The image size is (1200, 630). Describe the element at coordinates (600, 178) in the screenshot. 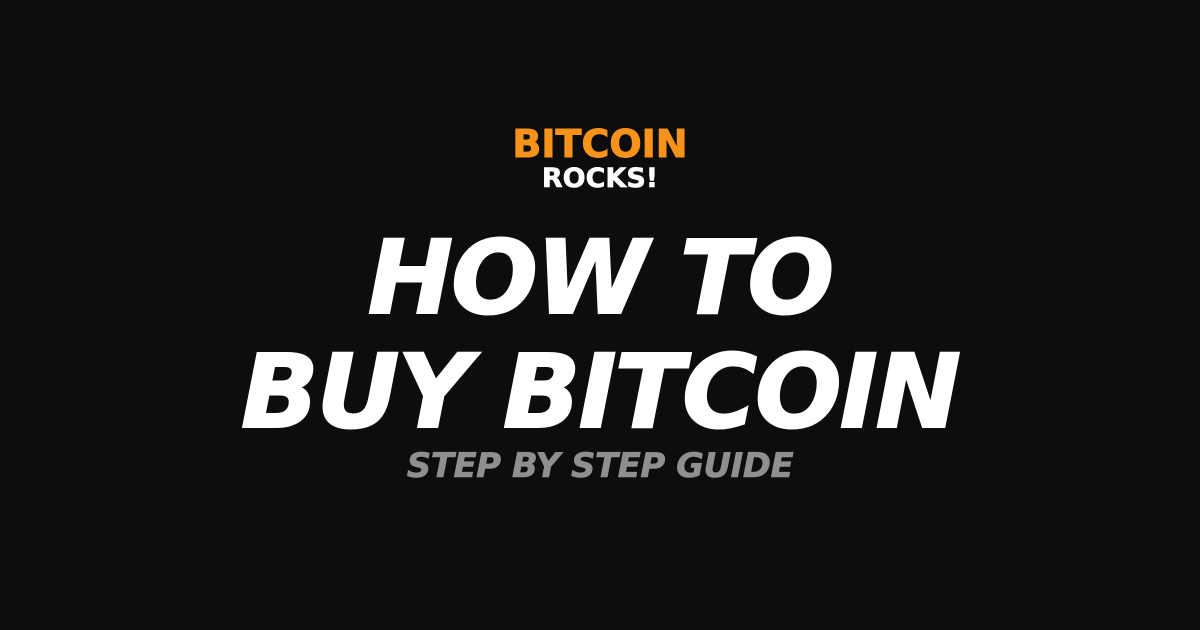

I see `logo-line-rocks: ROCKS!` at that location.